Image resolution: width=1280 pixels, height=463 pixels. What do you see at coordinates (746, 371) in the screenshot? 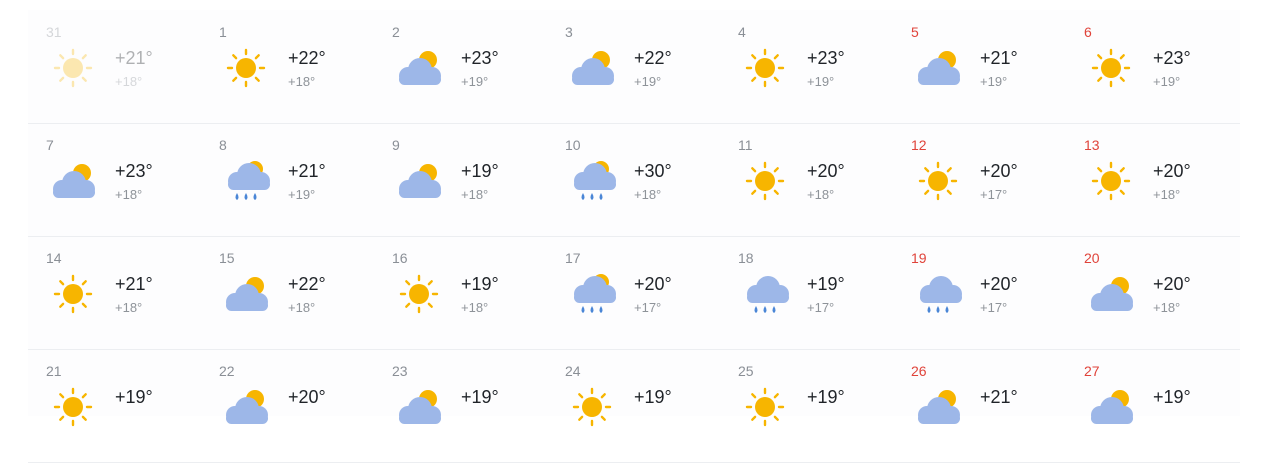
I see `day-number: 25` at bounding box center [746, 371].